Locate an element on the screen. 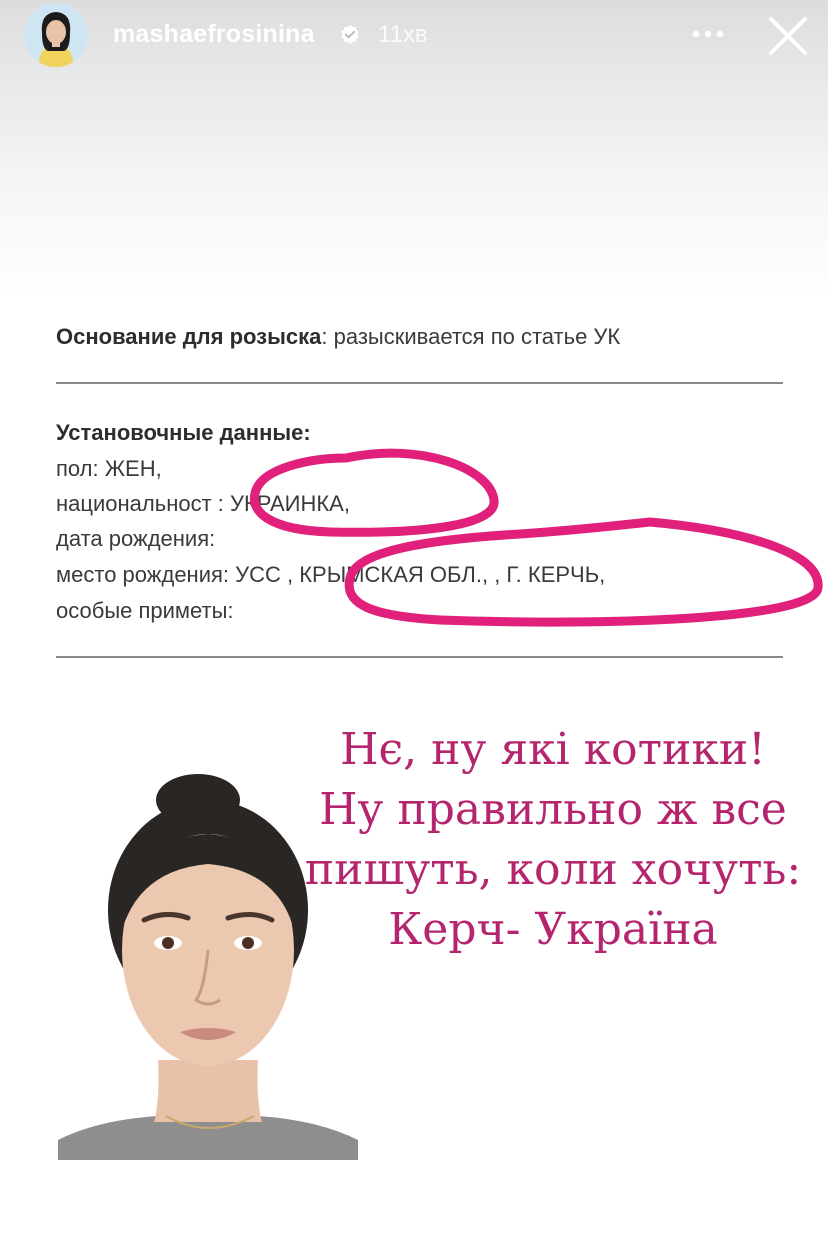  caption-line: пишуть, коли хочуть: is located at coordinates (553, 869).